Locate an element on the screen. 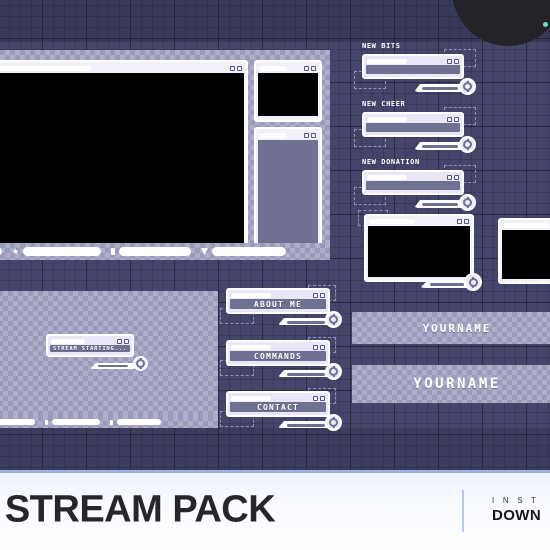 This screenshot has height=550, width=550. starting-chip-titlebar is located at coordinates (90, 341).